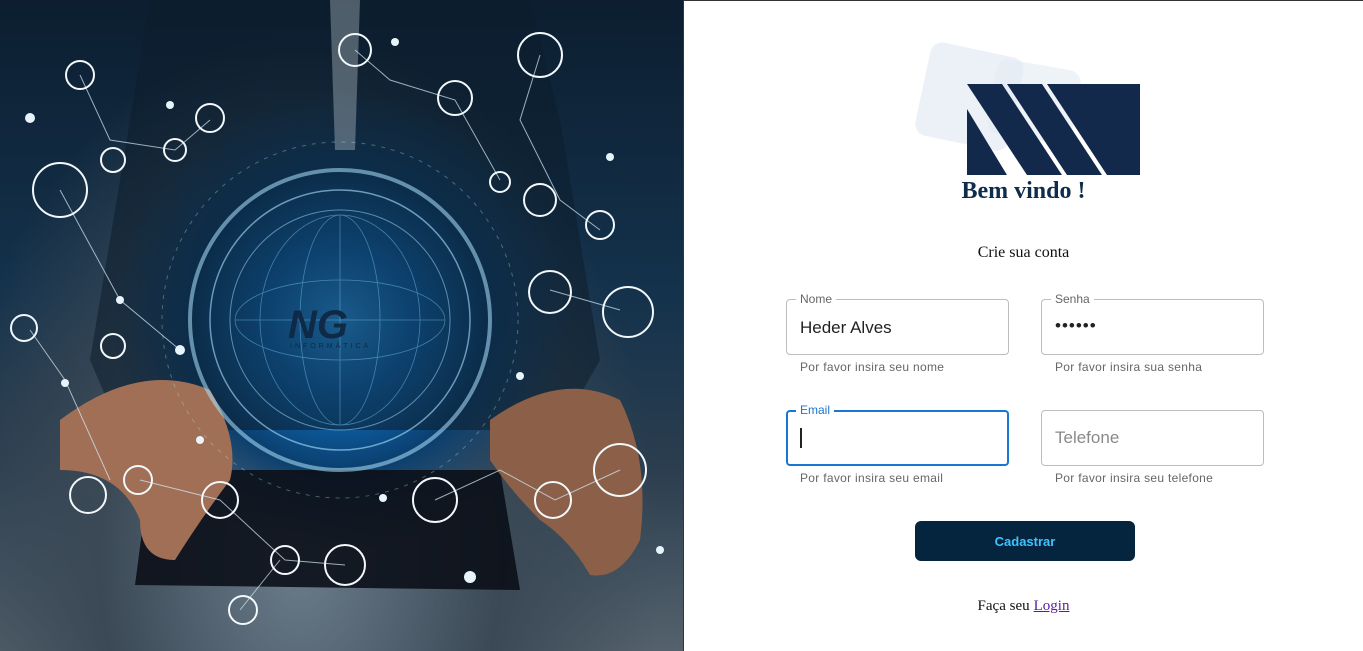 This screenshot has width=1363, height=651. Describe the element at coordinates (897, 434) in the screenshot. I see `email-field: Email` at that location.